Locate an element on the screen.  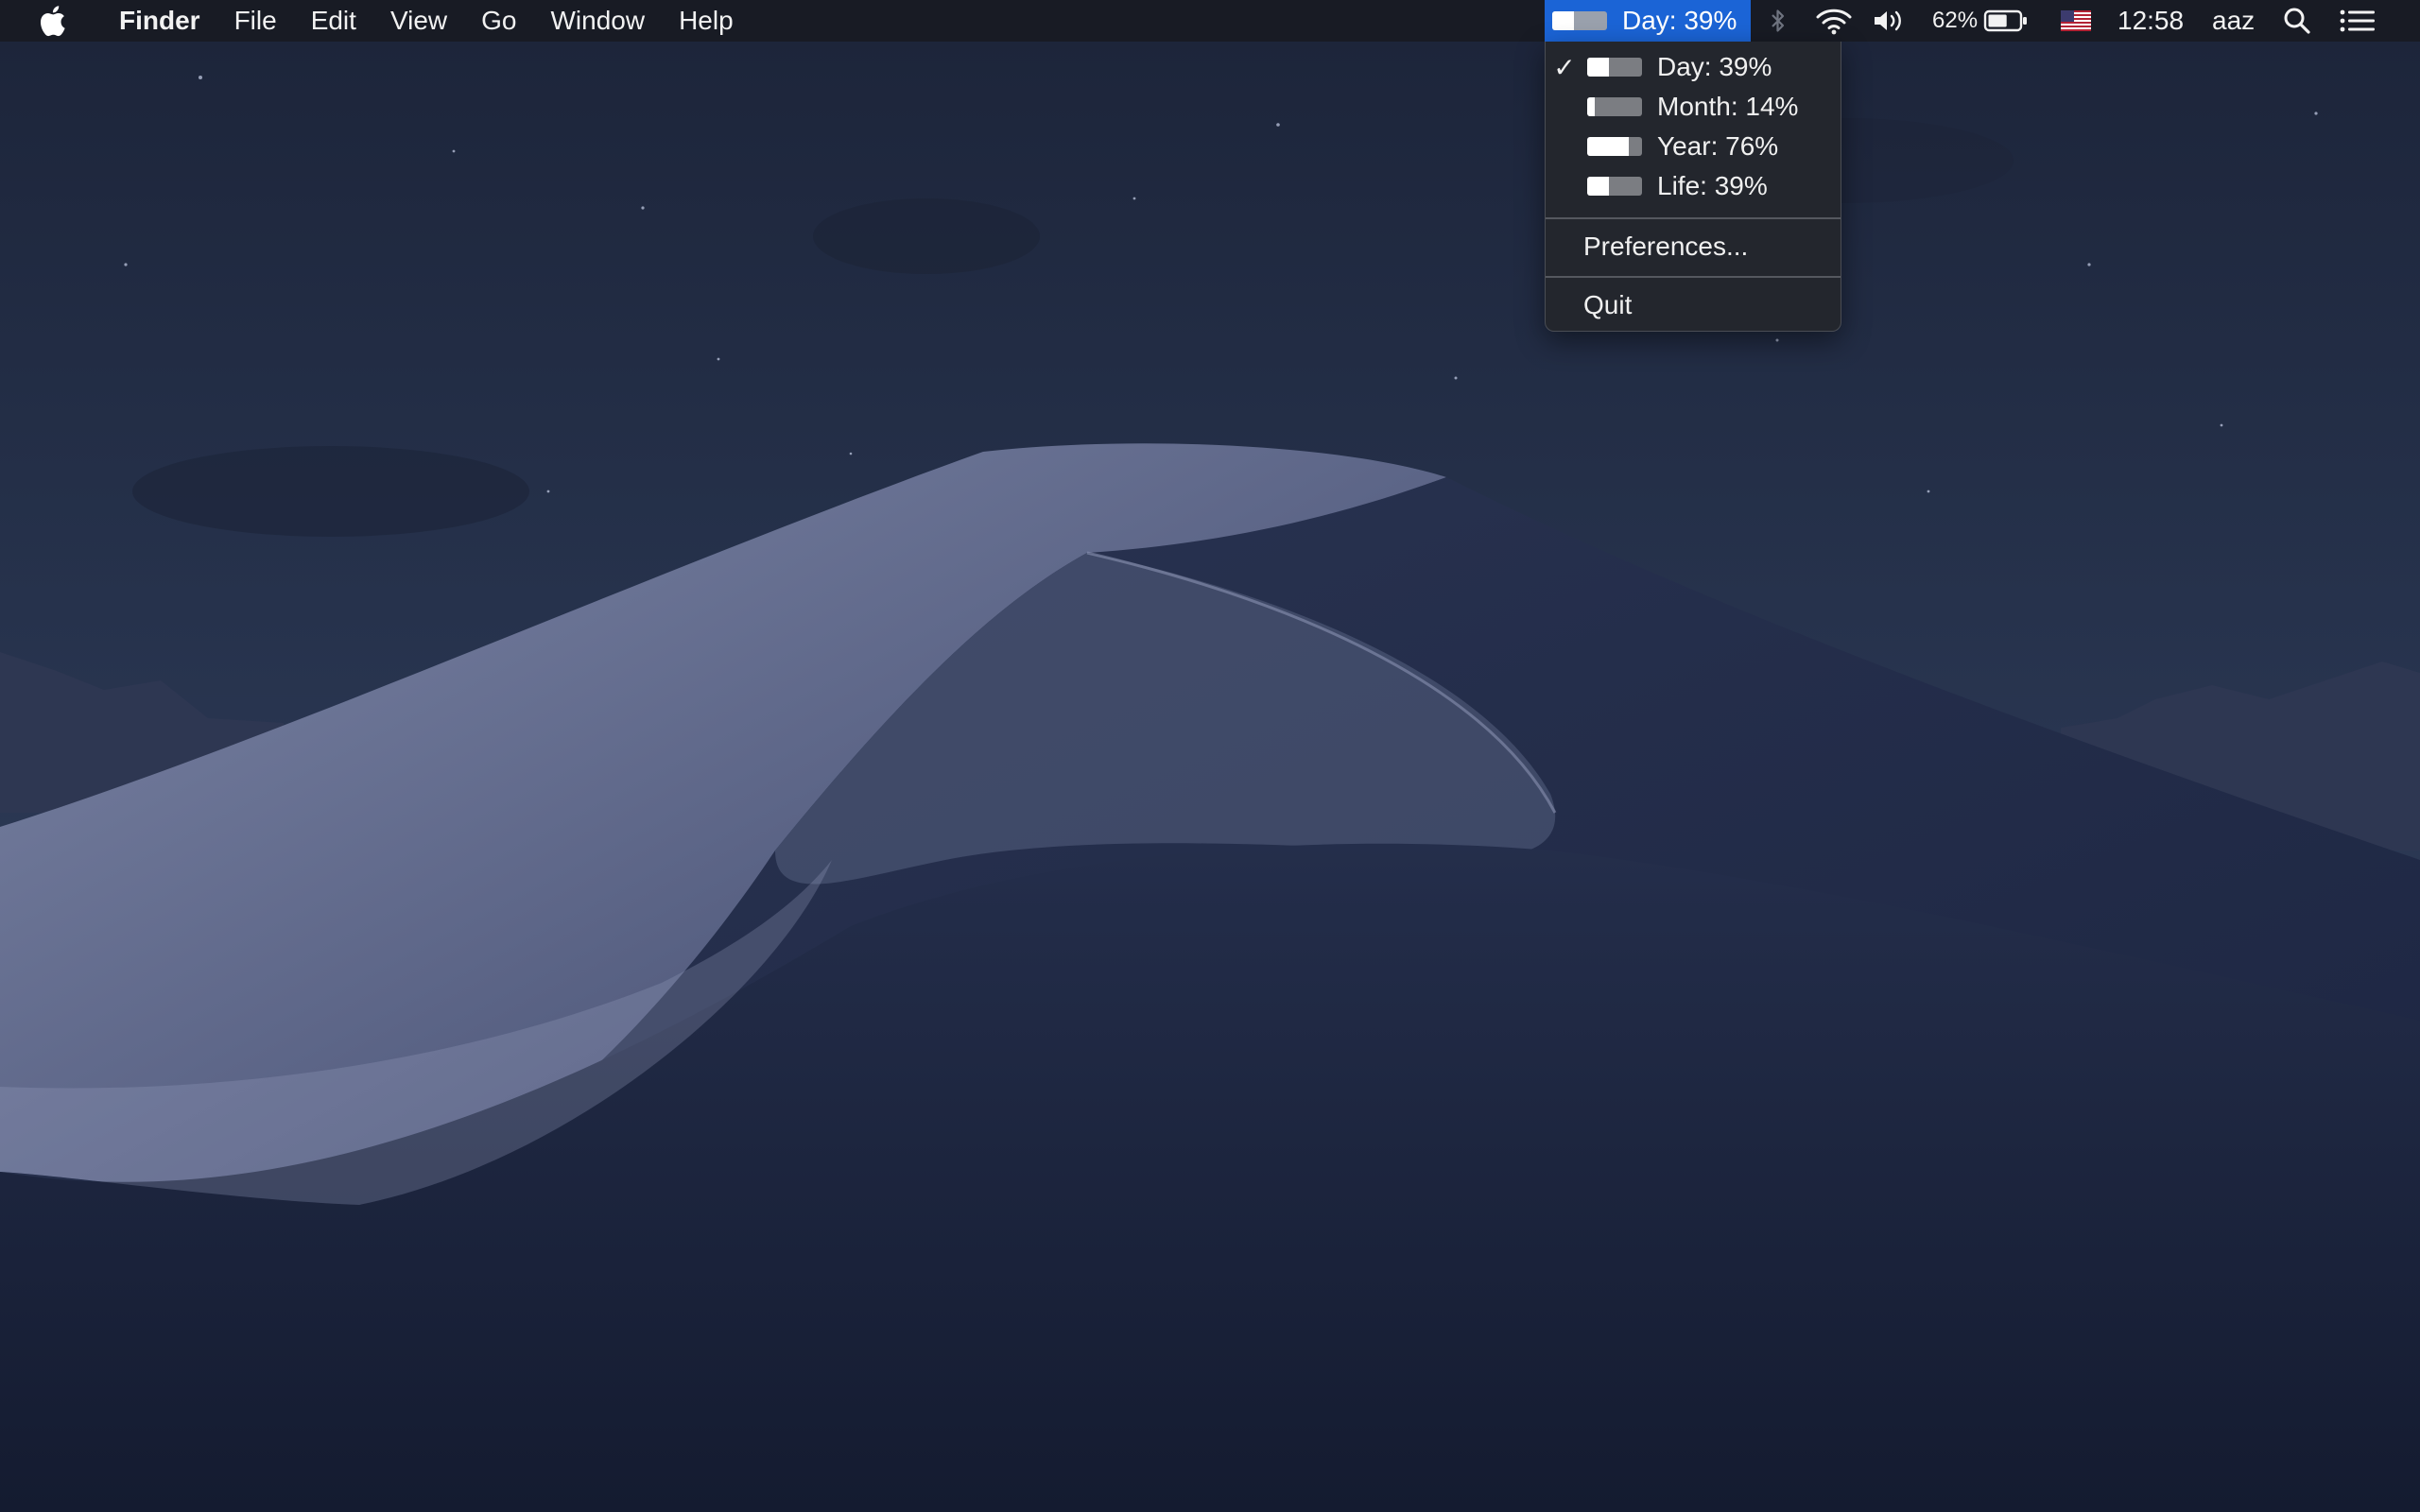
notification-center-button is located at coordinates (2358, 21).